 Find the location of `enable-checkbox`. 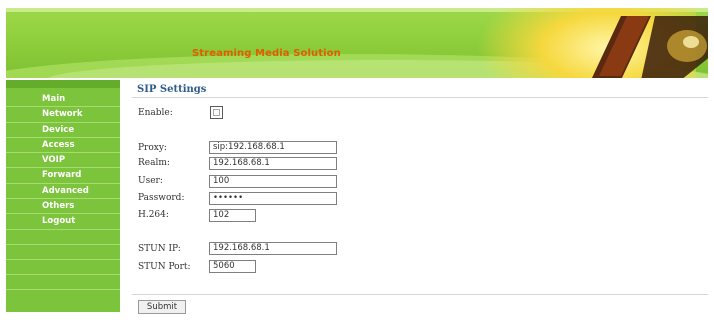

enable-checkbox is located at coordinates (216, 112).